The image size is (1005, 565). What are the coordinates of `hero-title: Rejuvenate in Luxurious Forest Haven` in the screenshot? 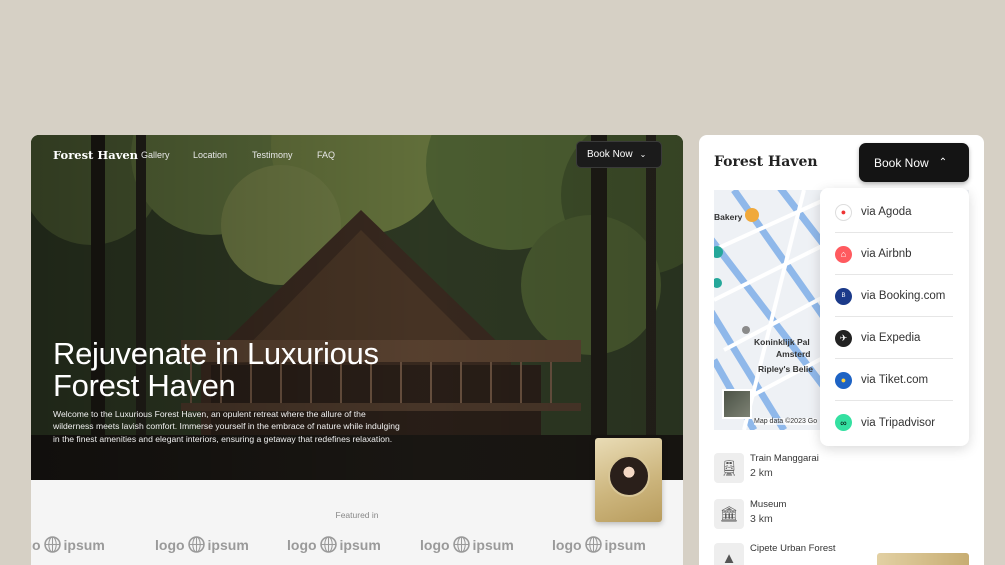 It's located at (216, 370).